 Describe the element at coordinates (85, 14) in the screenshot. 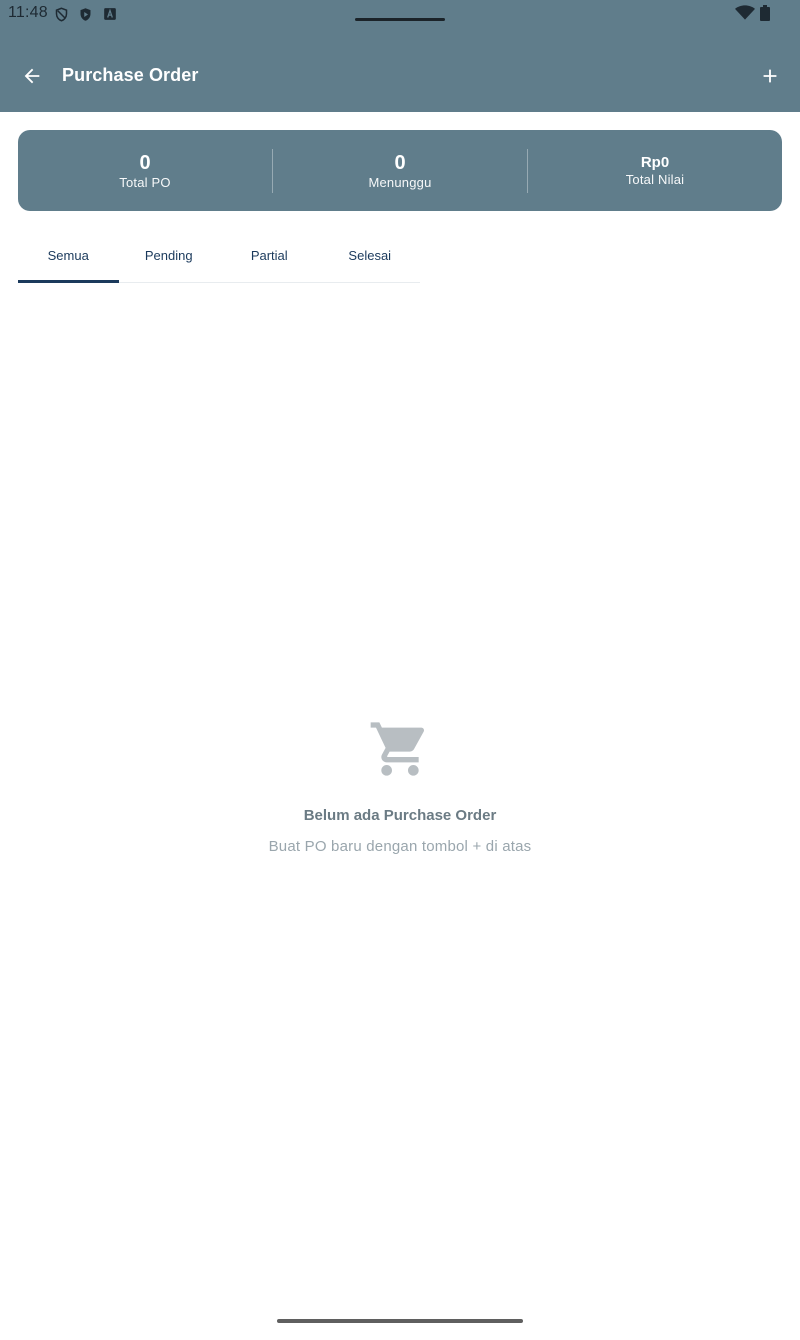

I see `play-protect-icon` at that location.